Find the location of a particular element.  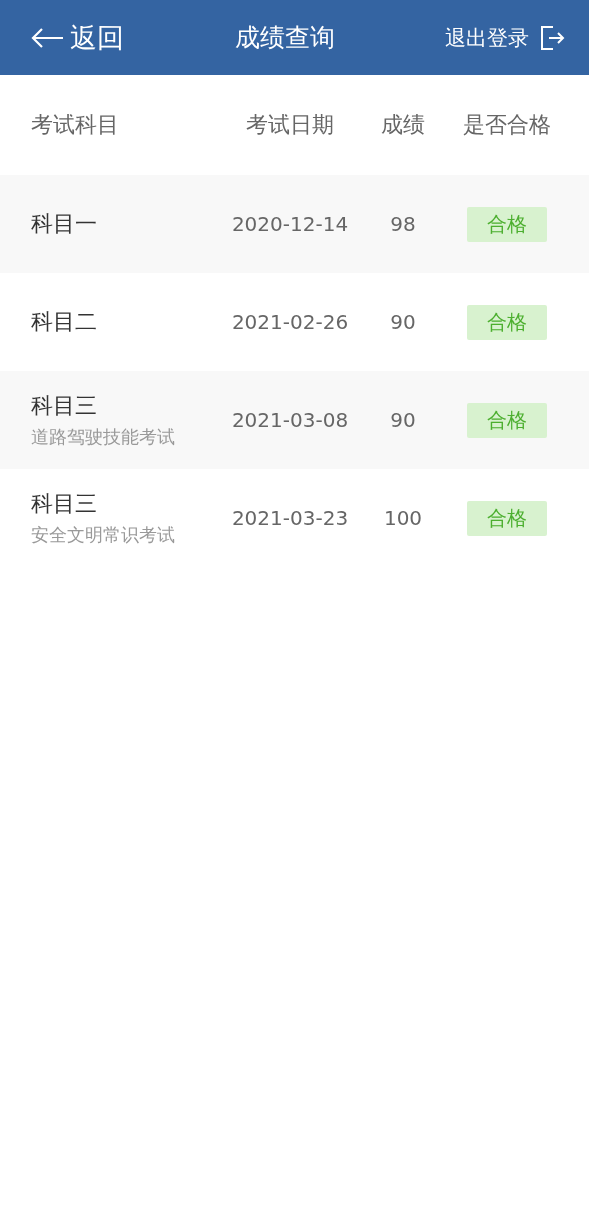

score-value: 98 is located at coordinates (403, 224).